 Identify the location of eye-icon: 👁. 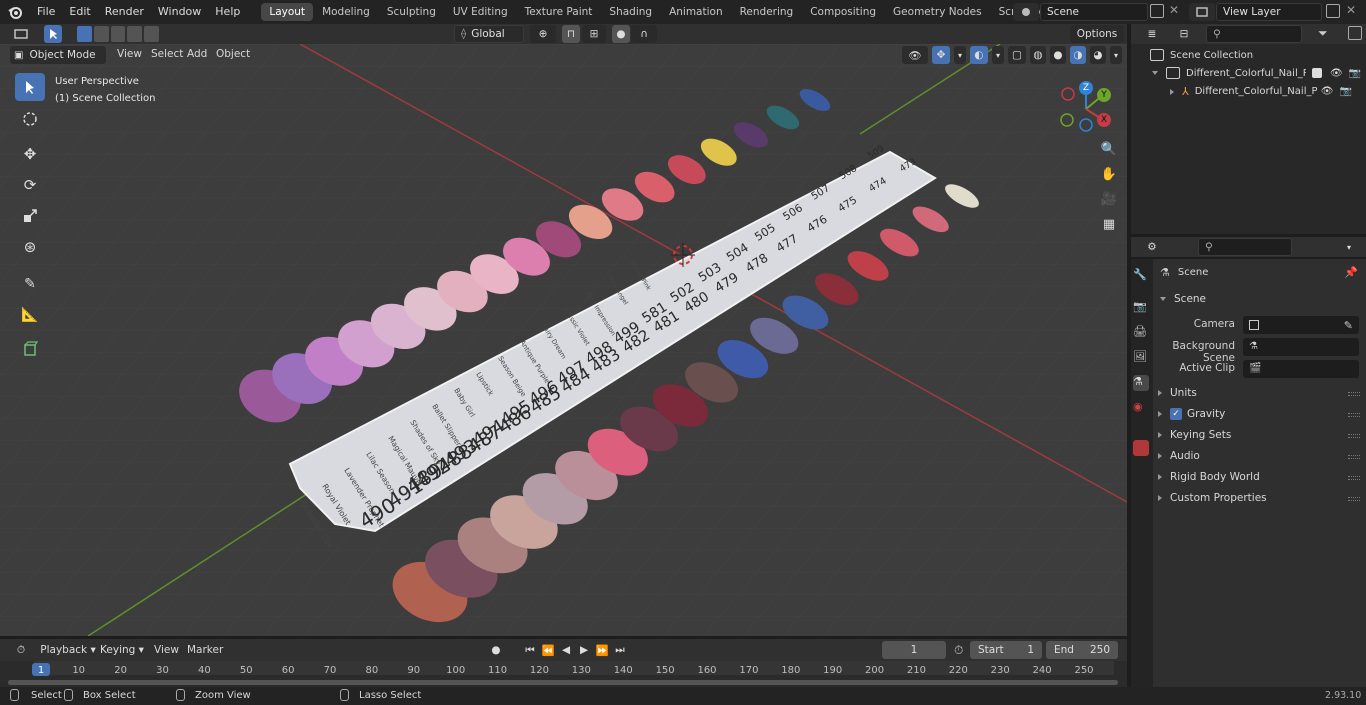
(1336, 73).